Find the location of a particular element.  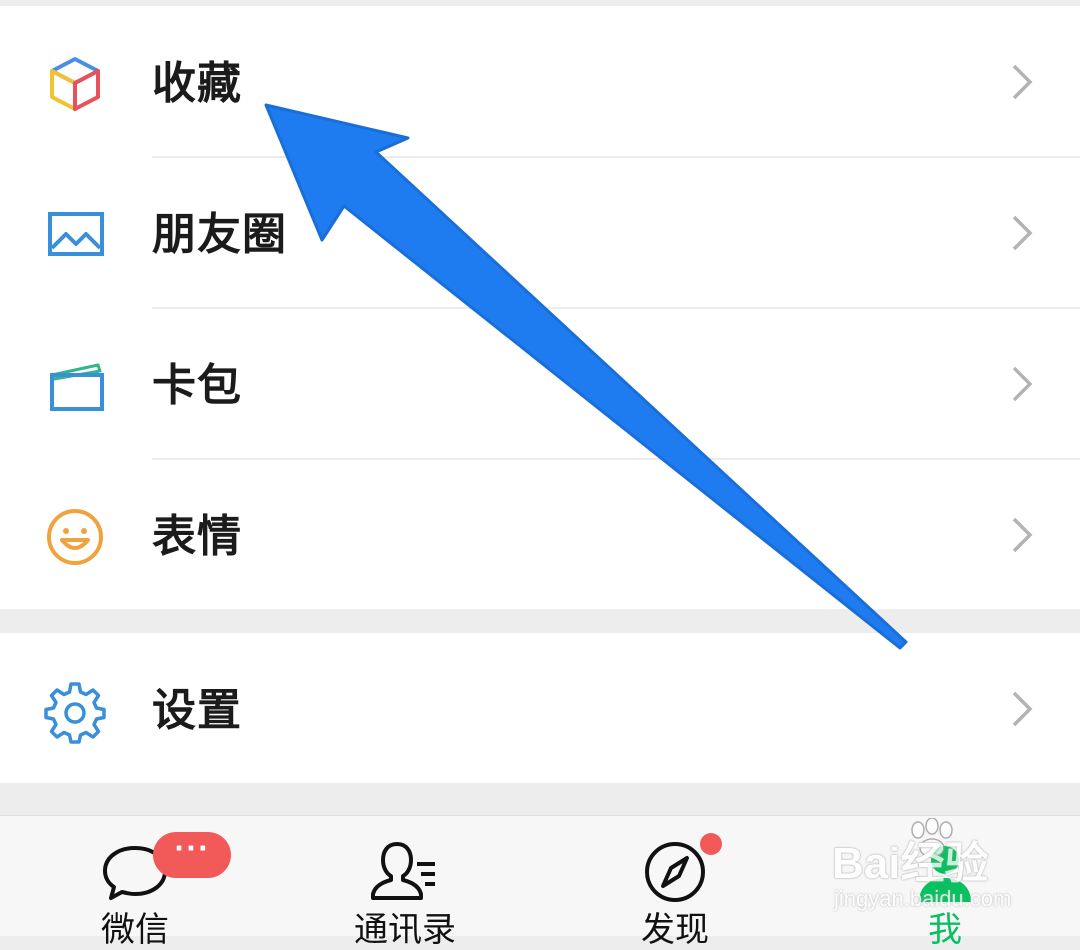

tab-label-discover: 发现 is located at coordinates (675, 930).